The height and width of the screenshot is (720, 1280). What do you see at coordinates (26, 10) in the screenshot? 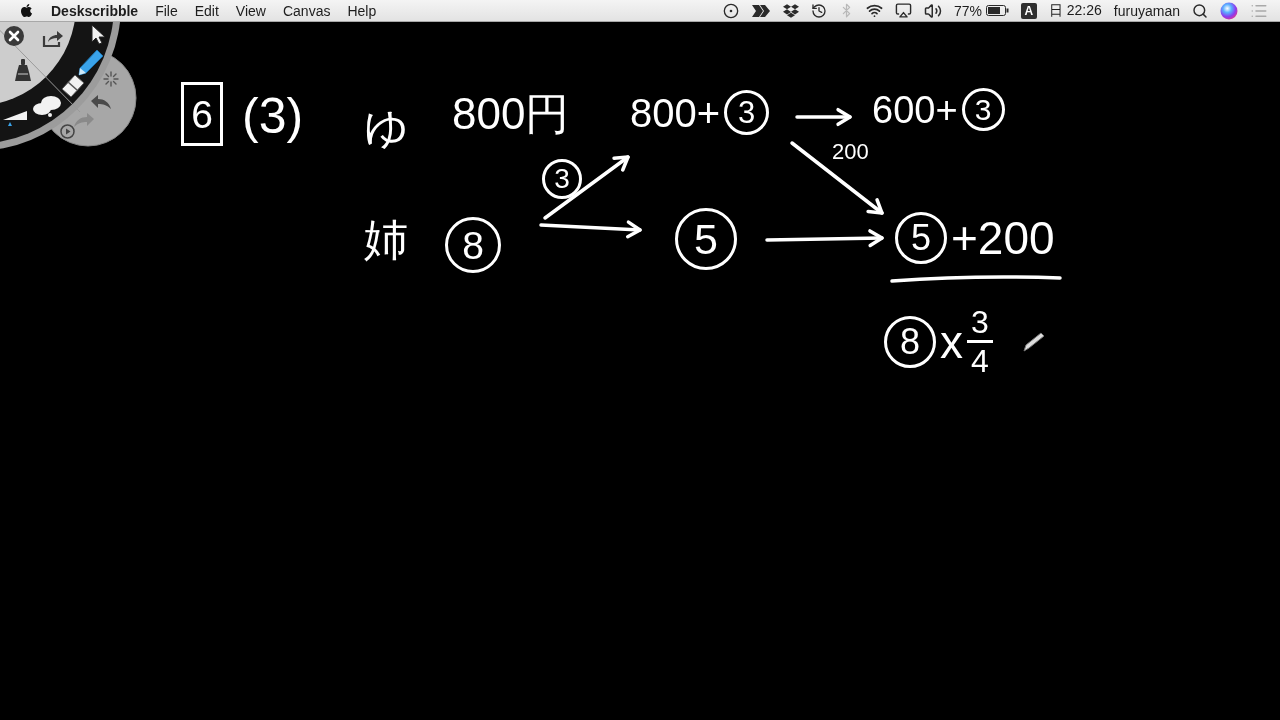
I see `apple-icon` at bounding box center [26, 10].